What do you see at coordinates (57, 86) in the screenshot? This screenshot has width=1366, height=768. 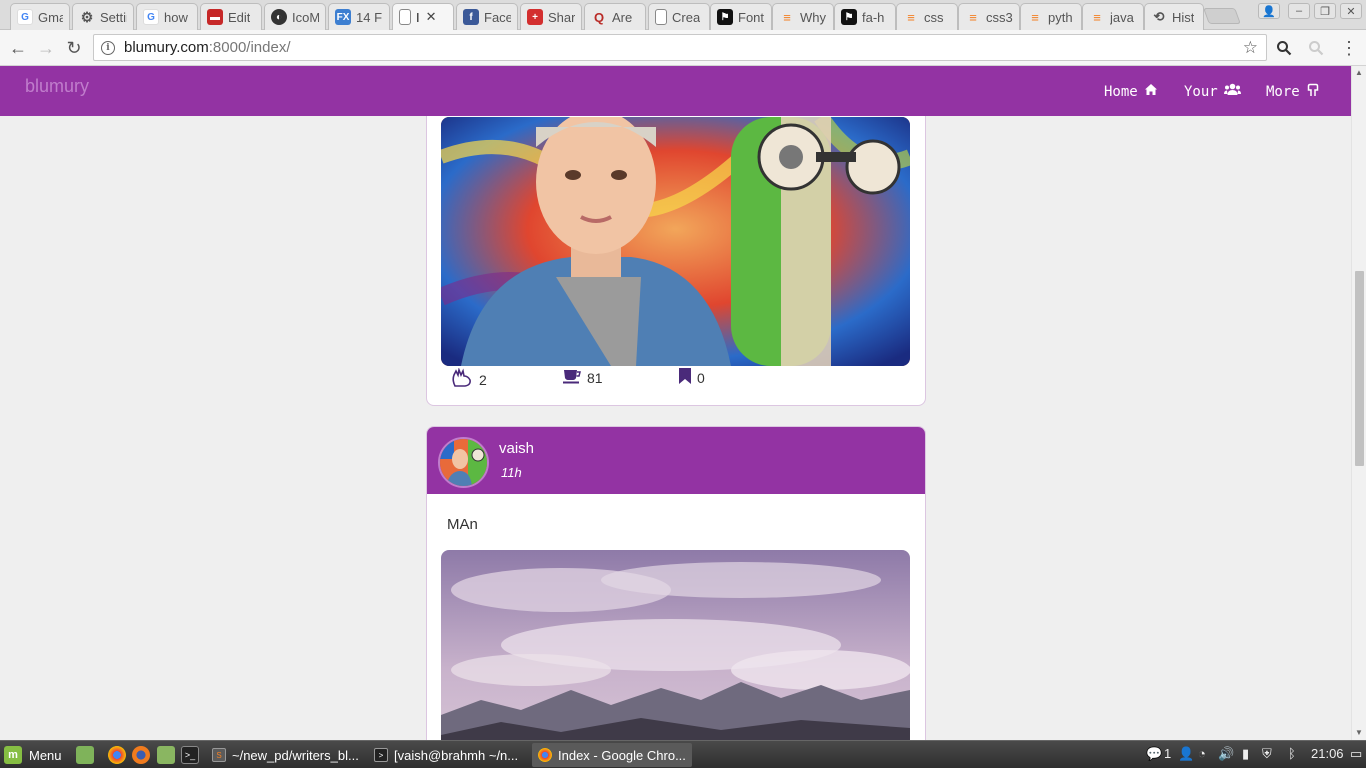 I see `site-brand: blumury` at bounding box center [57, 86].